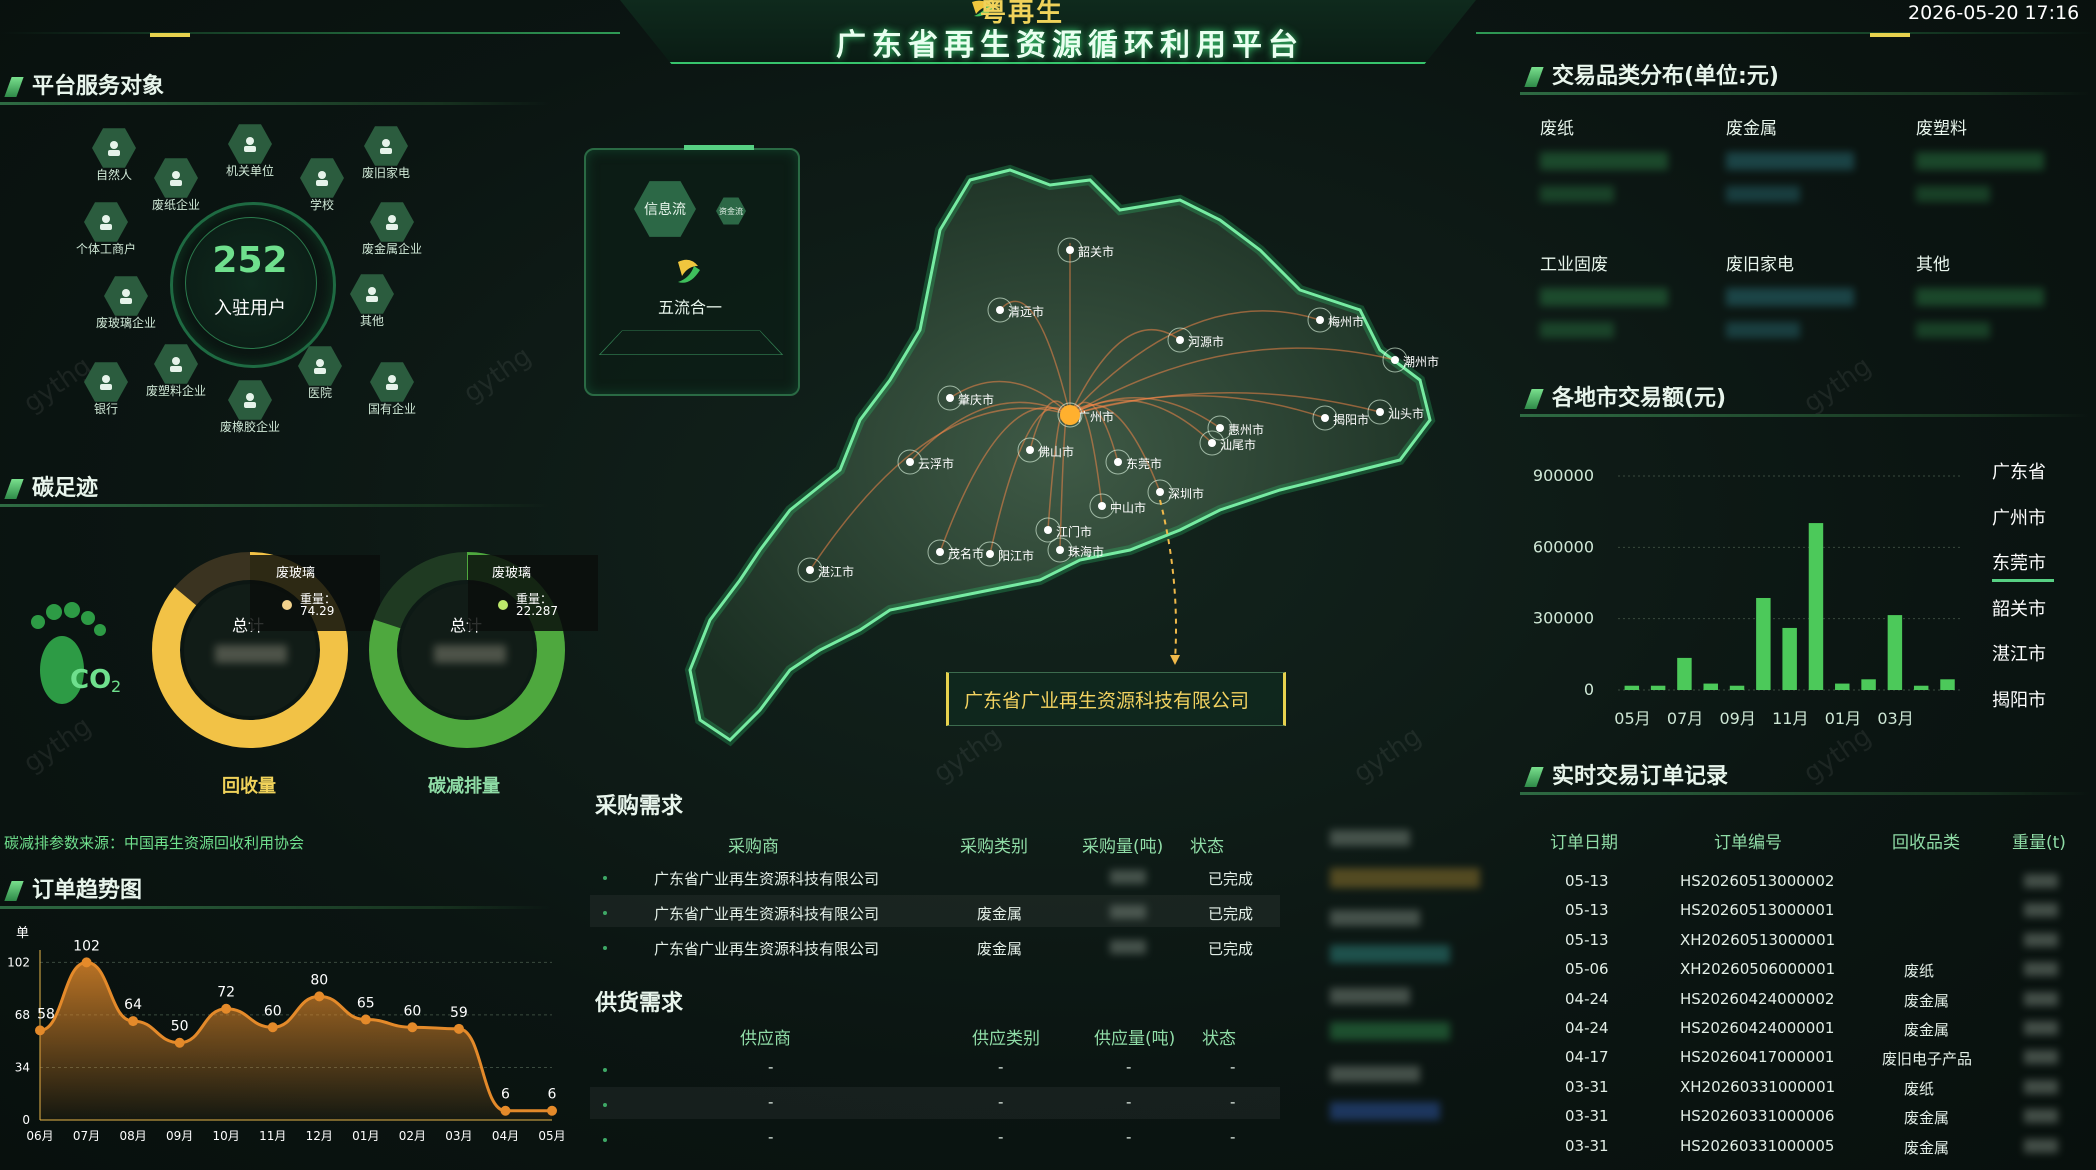 This screenshot has height=1170, width=2096. I want to click on city-list-item: 揭阳市, so click(2019, 699).